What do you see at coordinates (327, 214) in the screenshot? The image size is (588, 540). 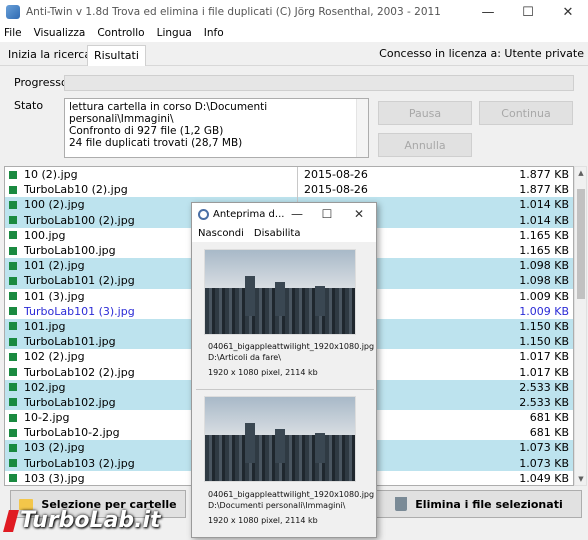 I see `preview-maximize-button: ☐` at bounding box center [327, 214].